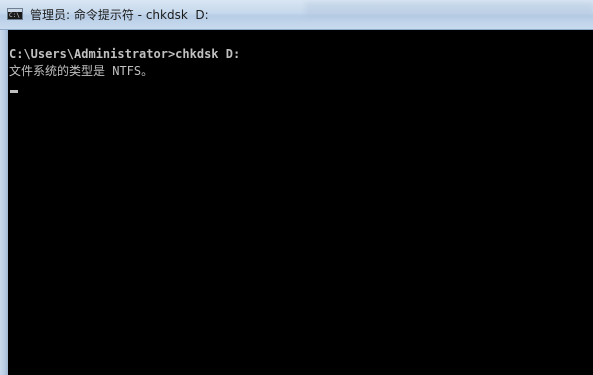 This screenshot has height=375, width=593. I want to click on window-title: 管理员: 命令提示符 - chkdsk D:, so click(119, 15).